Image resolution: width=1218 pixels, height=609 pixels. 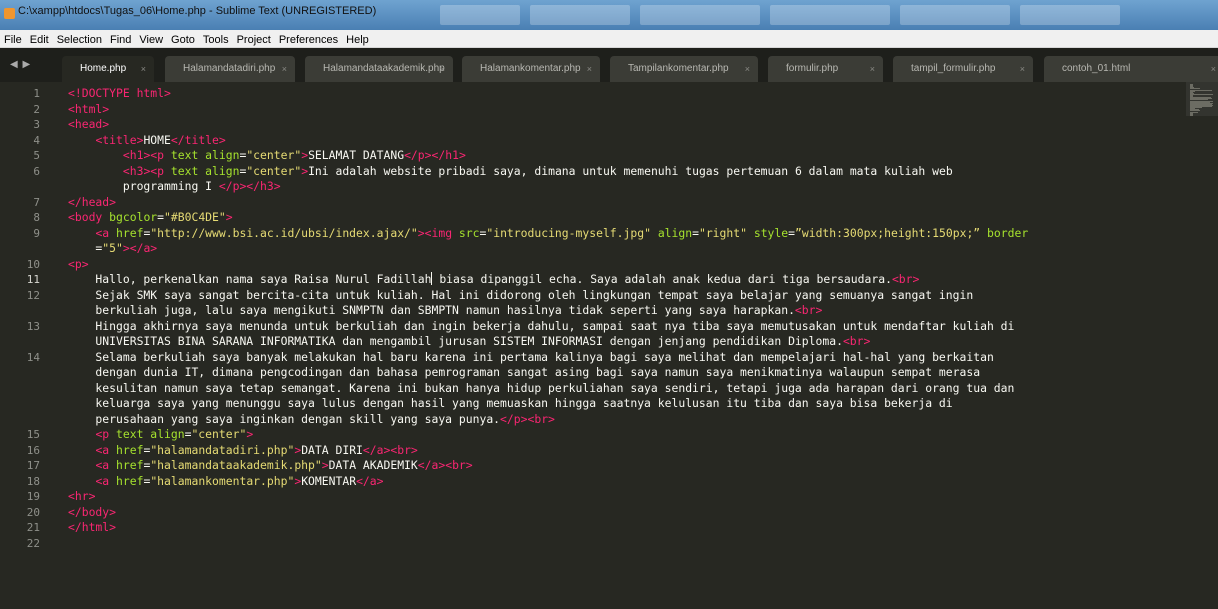 I want to click on code-line: </body>, so click(x=92, y=512).